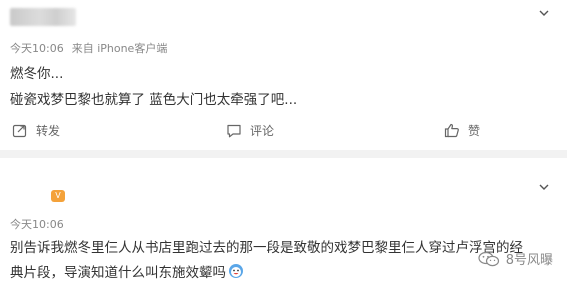 The image size is (567, 290). I want to click on action-bar: 转发 评论 赞, so click(283, 131).